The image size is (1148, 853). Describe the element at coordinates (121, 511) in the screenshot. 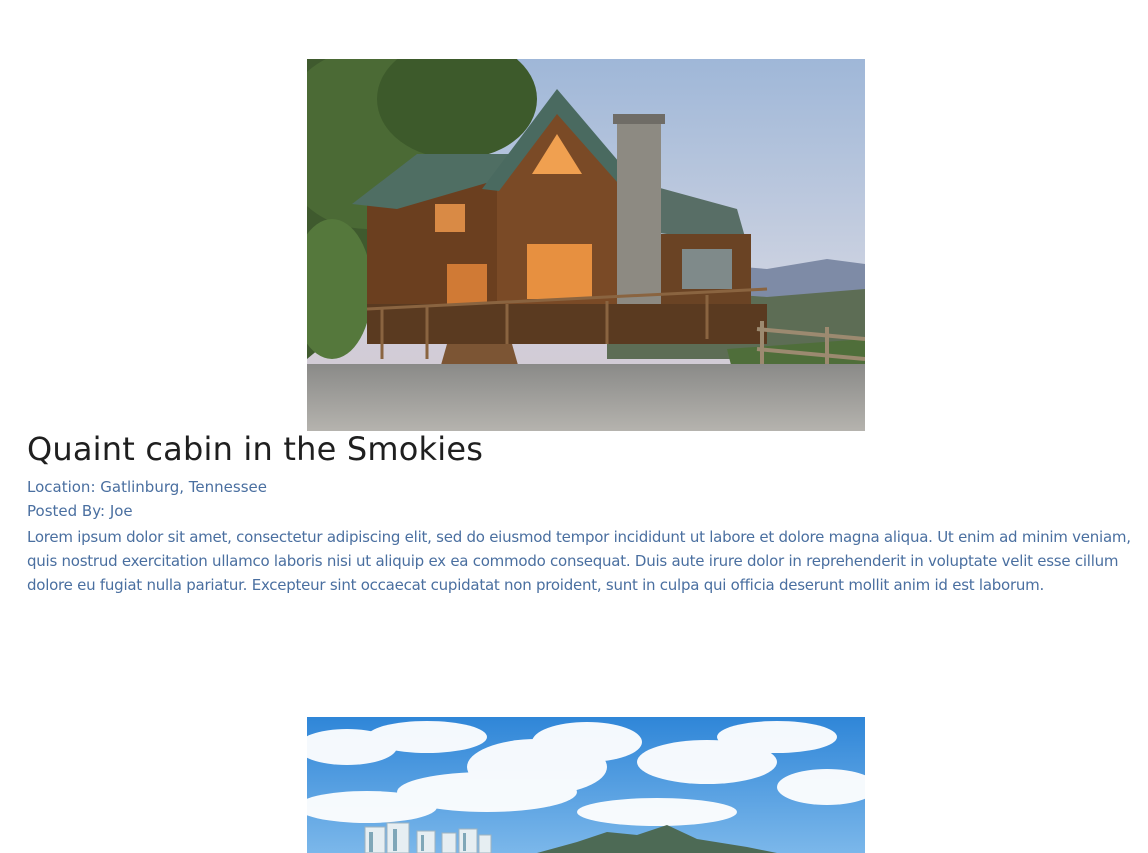

I see `posted-by-value: Joe` at that location.